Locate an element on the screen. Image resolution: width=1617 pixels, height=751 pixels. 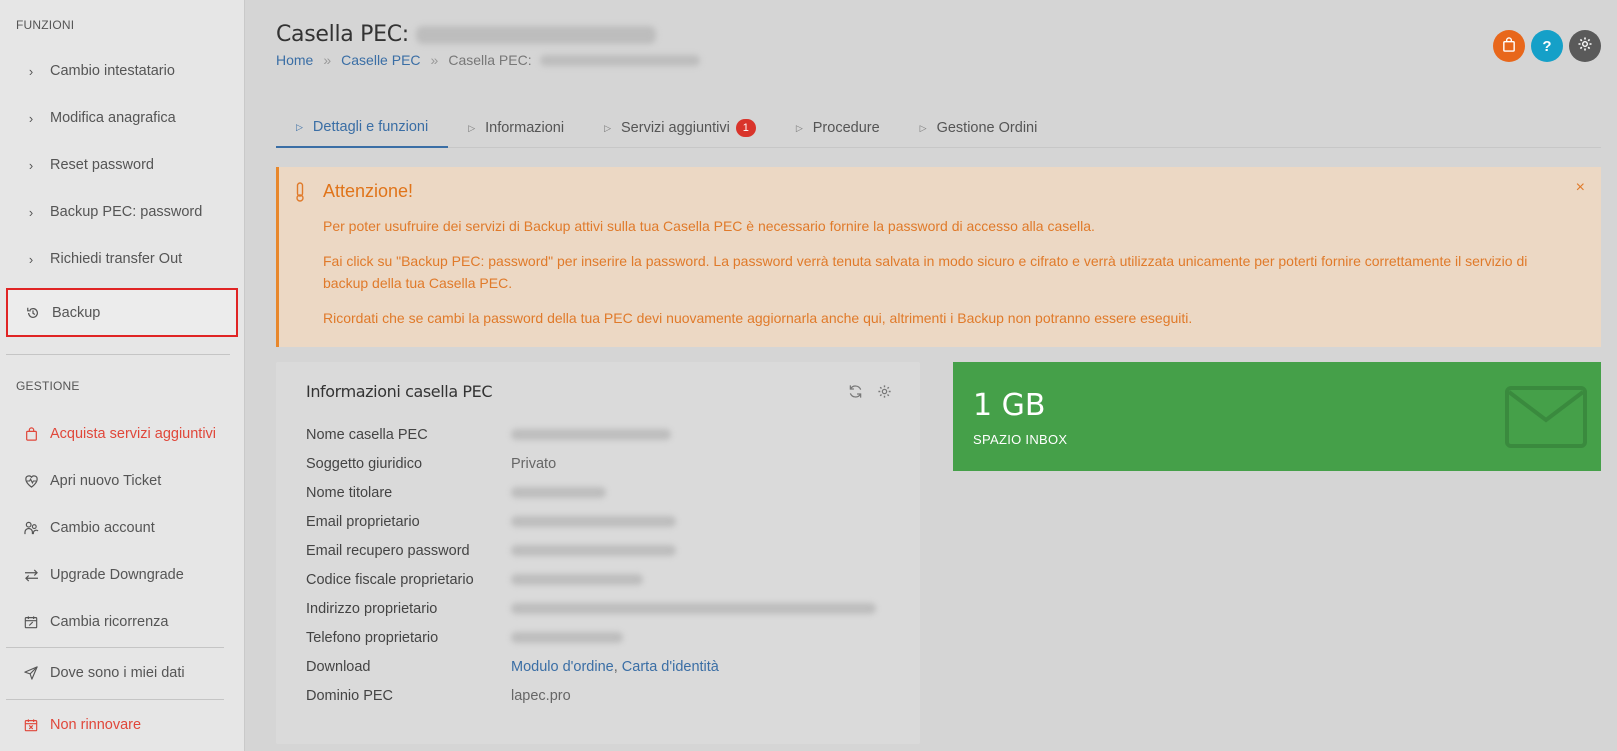
sidebar-item-acquista-servizi: Acquista servizi aggiuntivi is located at coordinates (122, 434).